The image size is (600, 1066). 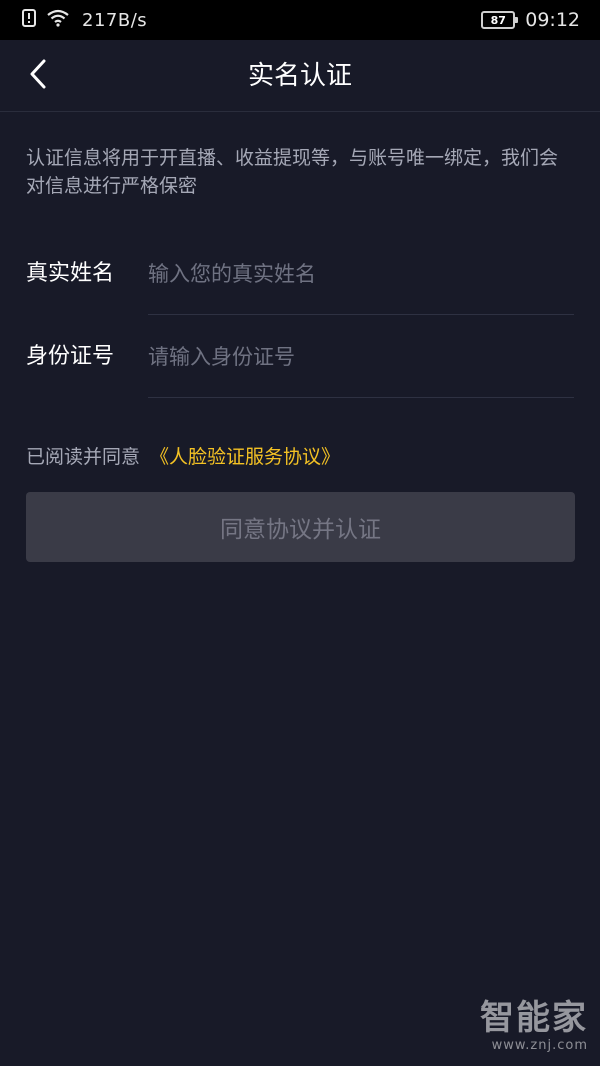 I want to click on back-button, so click(x=38, y=76).